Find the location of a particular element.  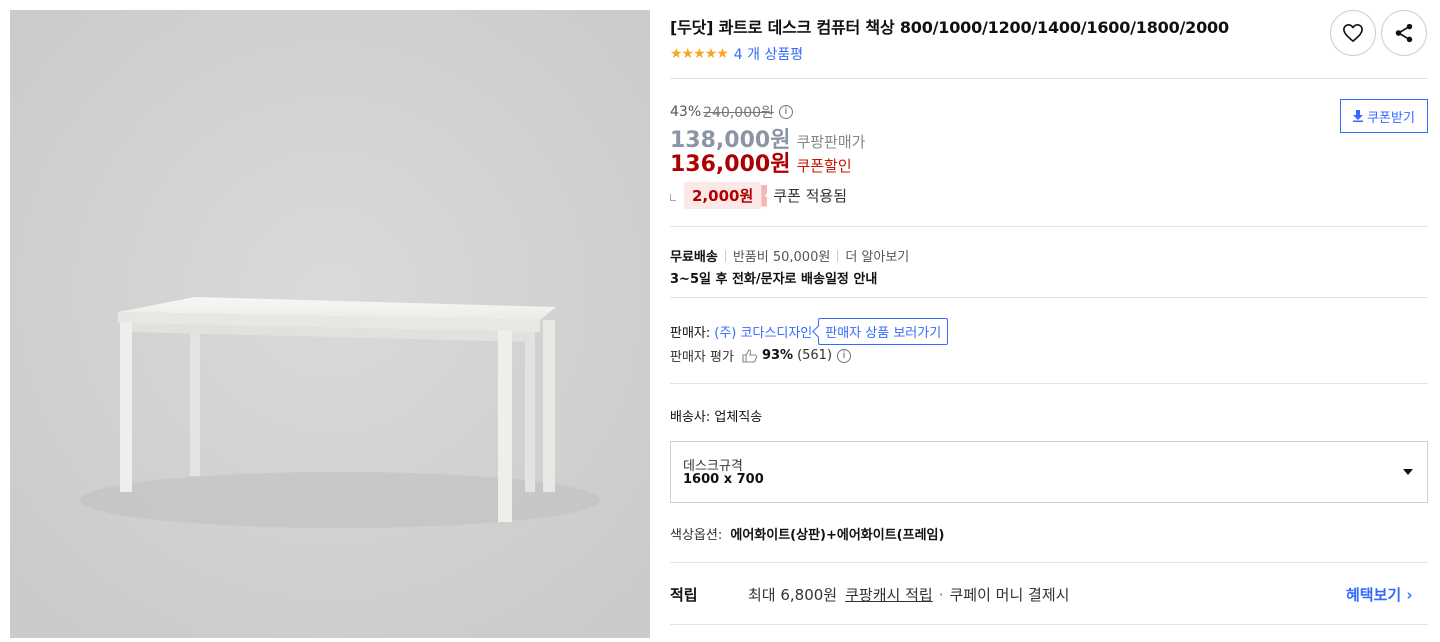

color-option-row: 색상옵션: 에어화이트(상판)+에어화이트(프레임) is located at coordinates (807, 533).